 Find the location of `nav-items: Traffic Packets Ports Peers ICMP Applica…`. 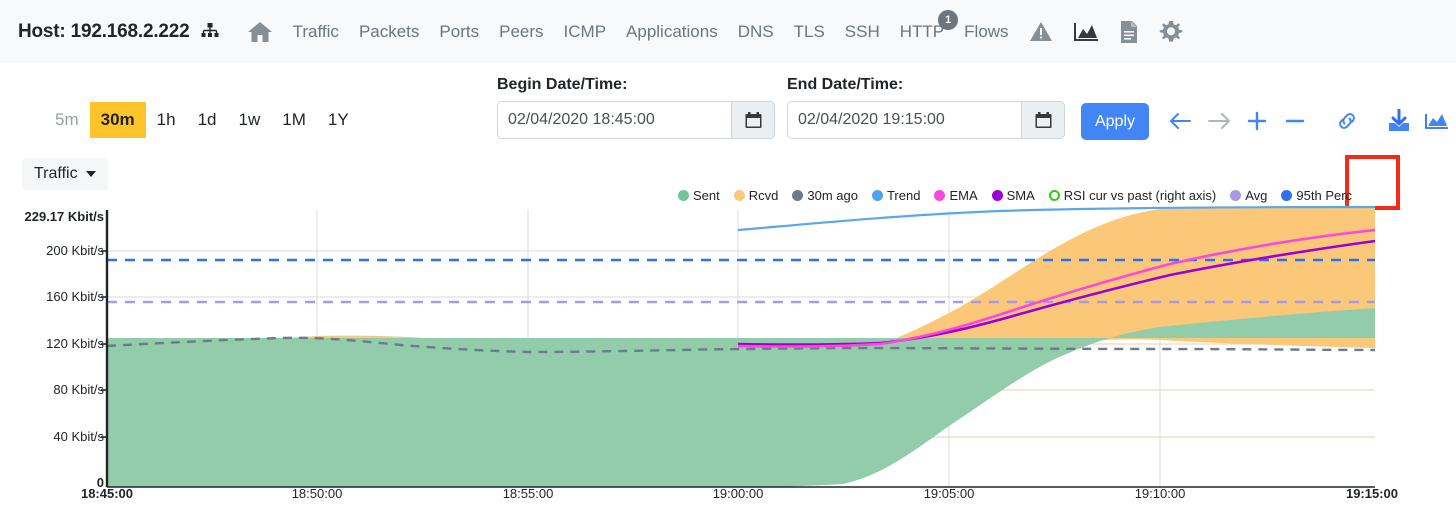

nav-items: Traffic Packets Ports Peers ICMP Applica… is located at coordinates (715, 26).